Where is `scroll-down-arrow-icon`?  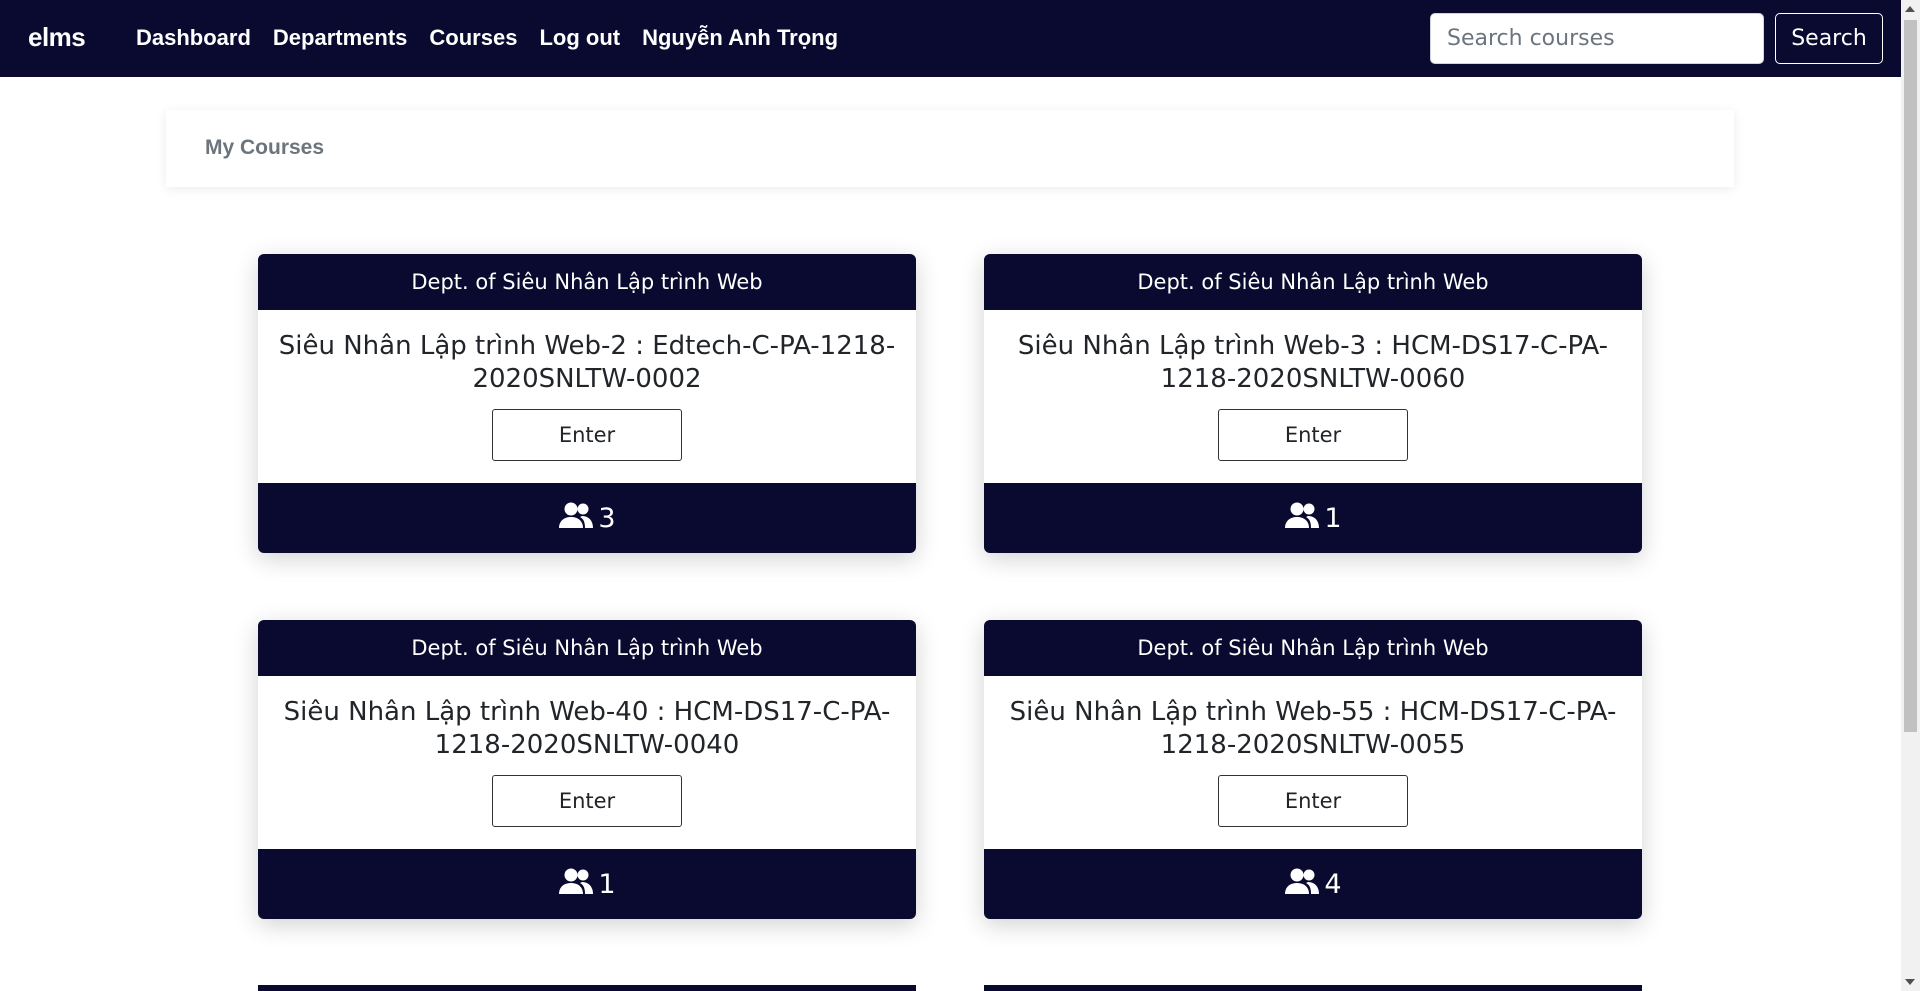 scroll-down-arrow-icon is located at coordinates (1910, 982).